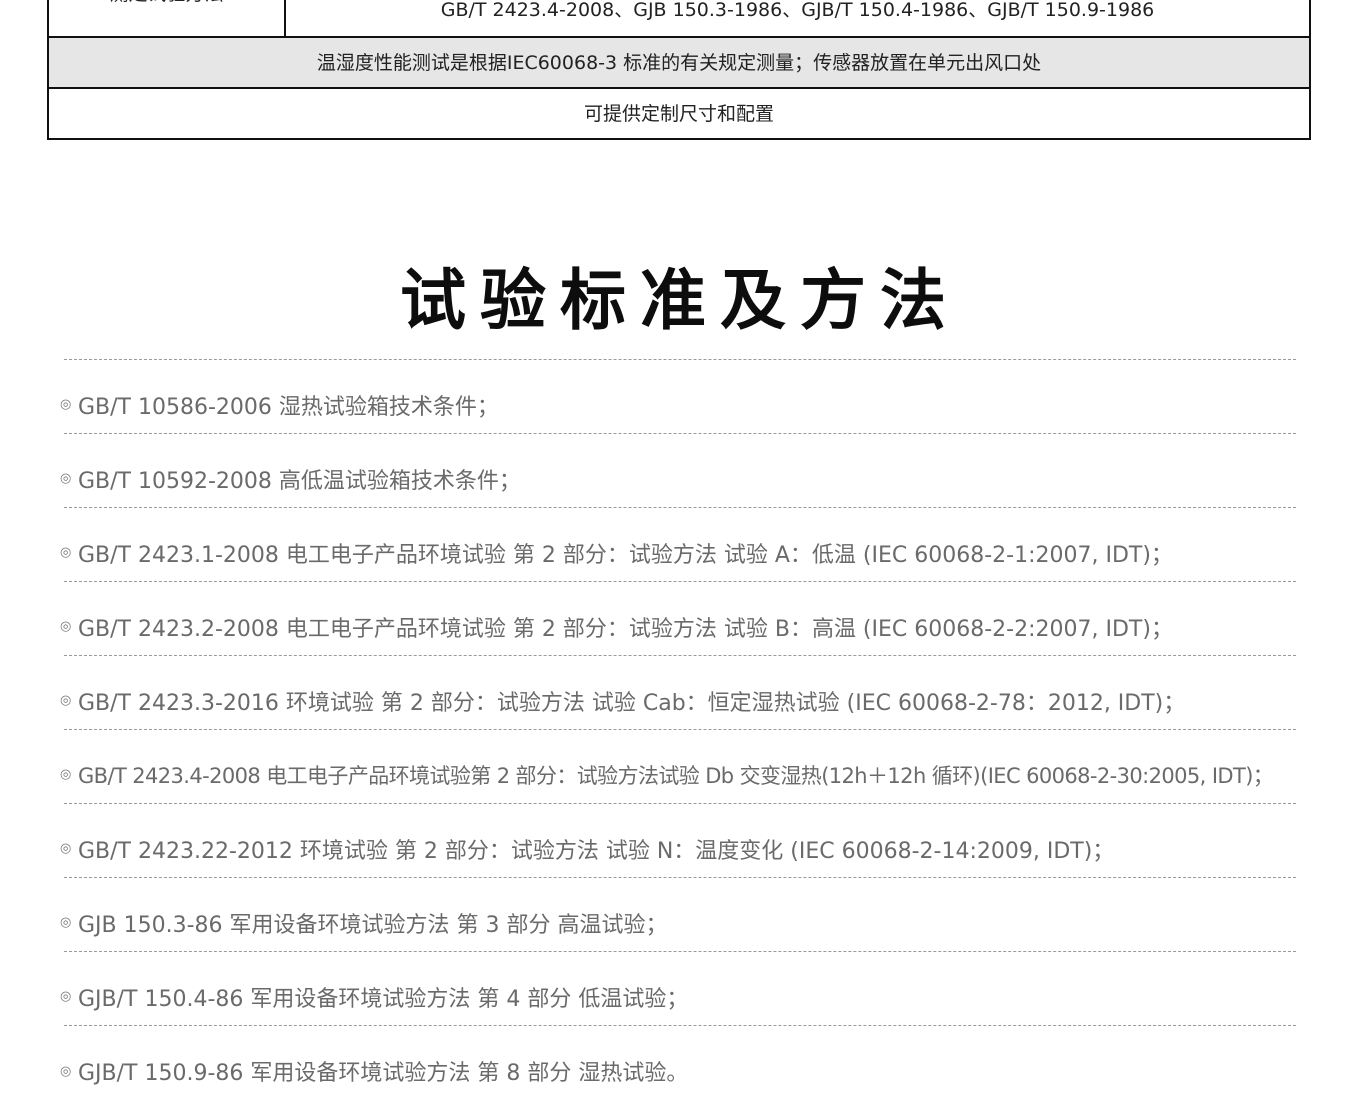 Image resolution: width=1360 pixels, height=1100 pixels. What do you see at coordinates (373, 925) in the screenshot?
I see `standard-text: GJB 150.3-86 军用设备环境试验方法 第 3 部分 高温试验；` at bounding box center [373, 925].